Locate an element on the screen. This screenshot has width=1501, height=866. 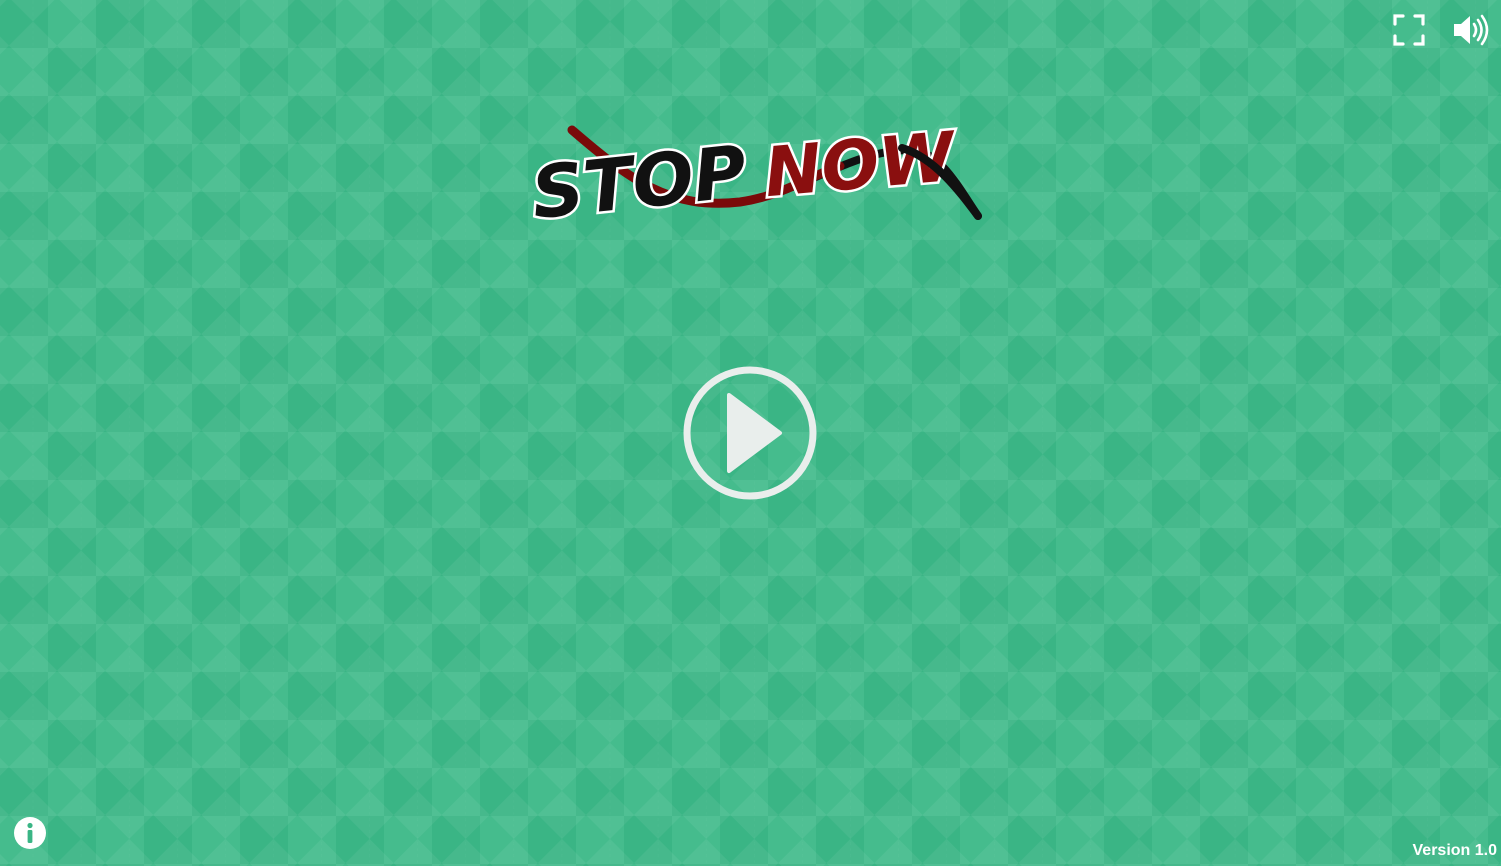
play-icon is located at coordinates (754, 433).